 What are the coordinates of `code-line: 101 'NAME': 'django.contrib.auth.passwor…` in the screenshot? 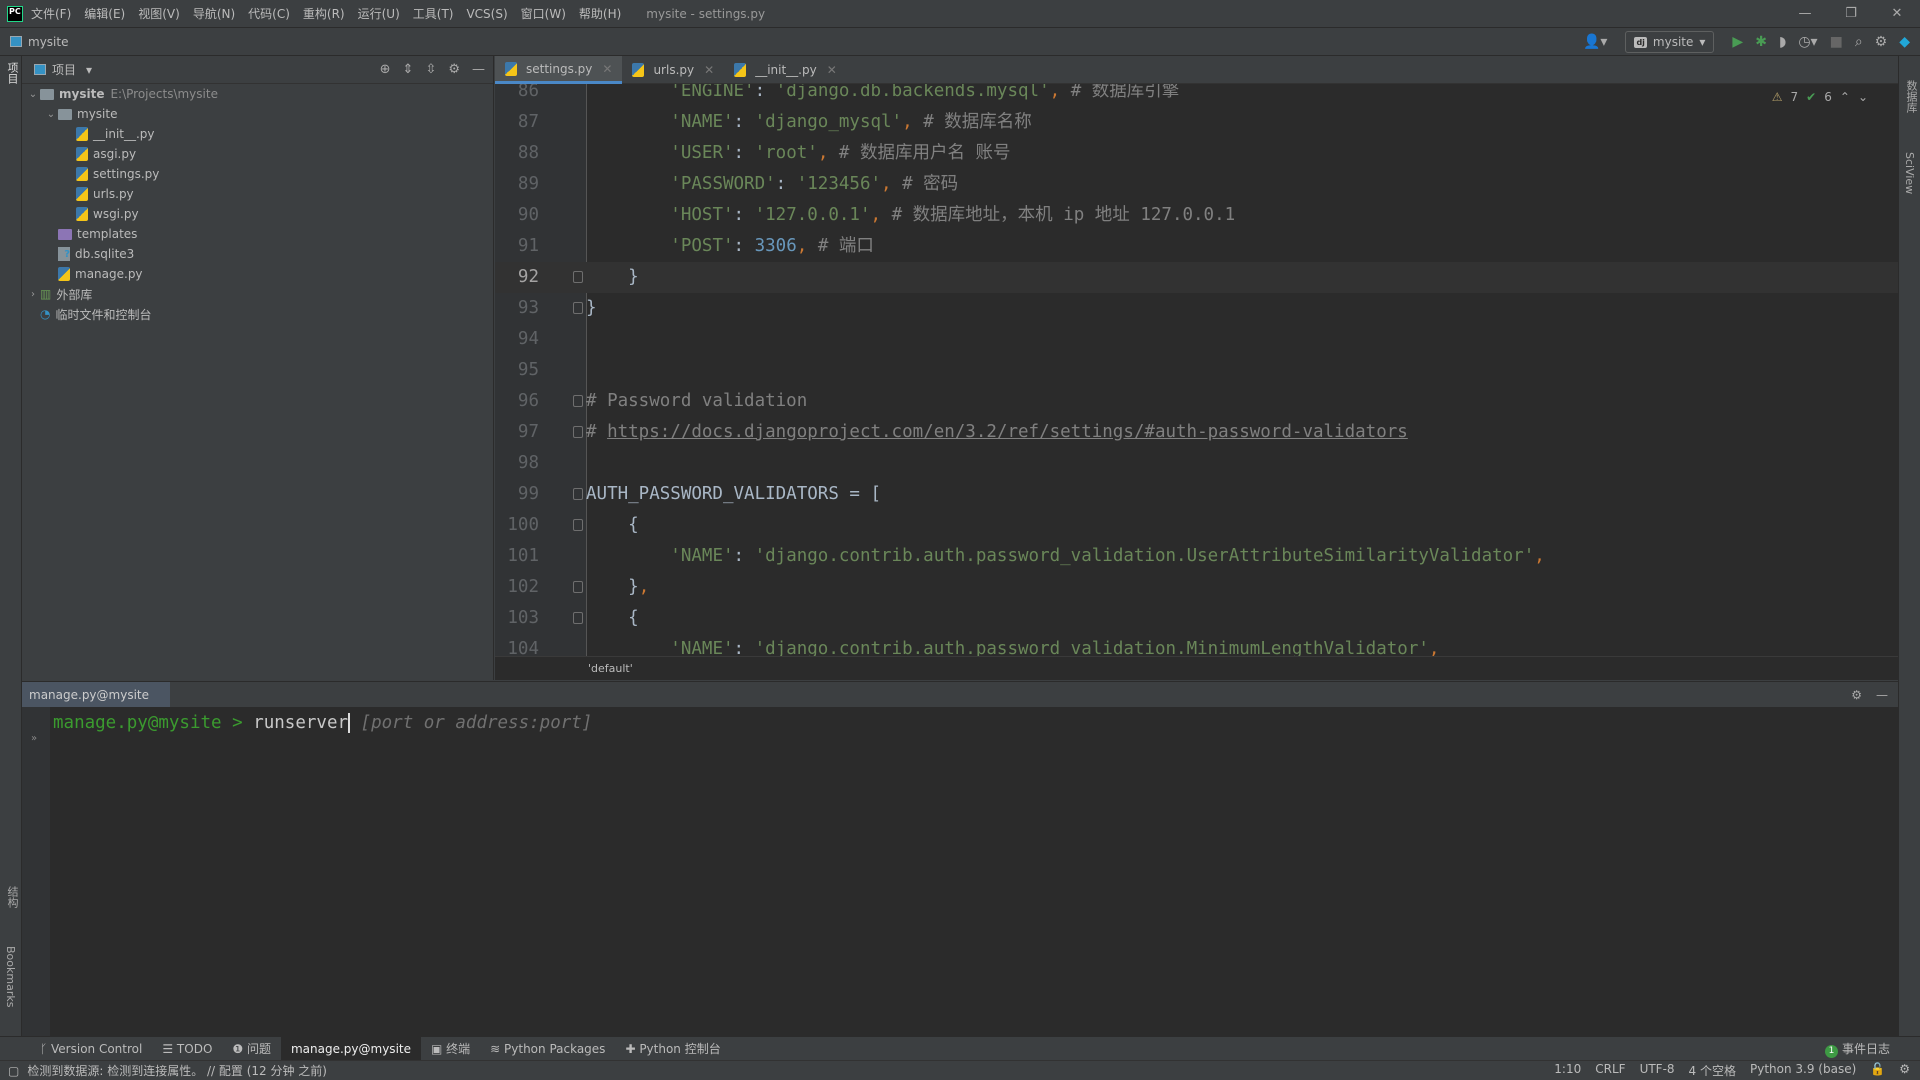 It's located at (1196, 556).